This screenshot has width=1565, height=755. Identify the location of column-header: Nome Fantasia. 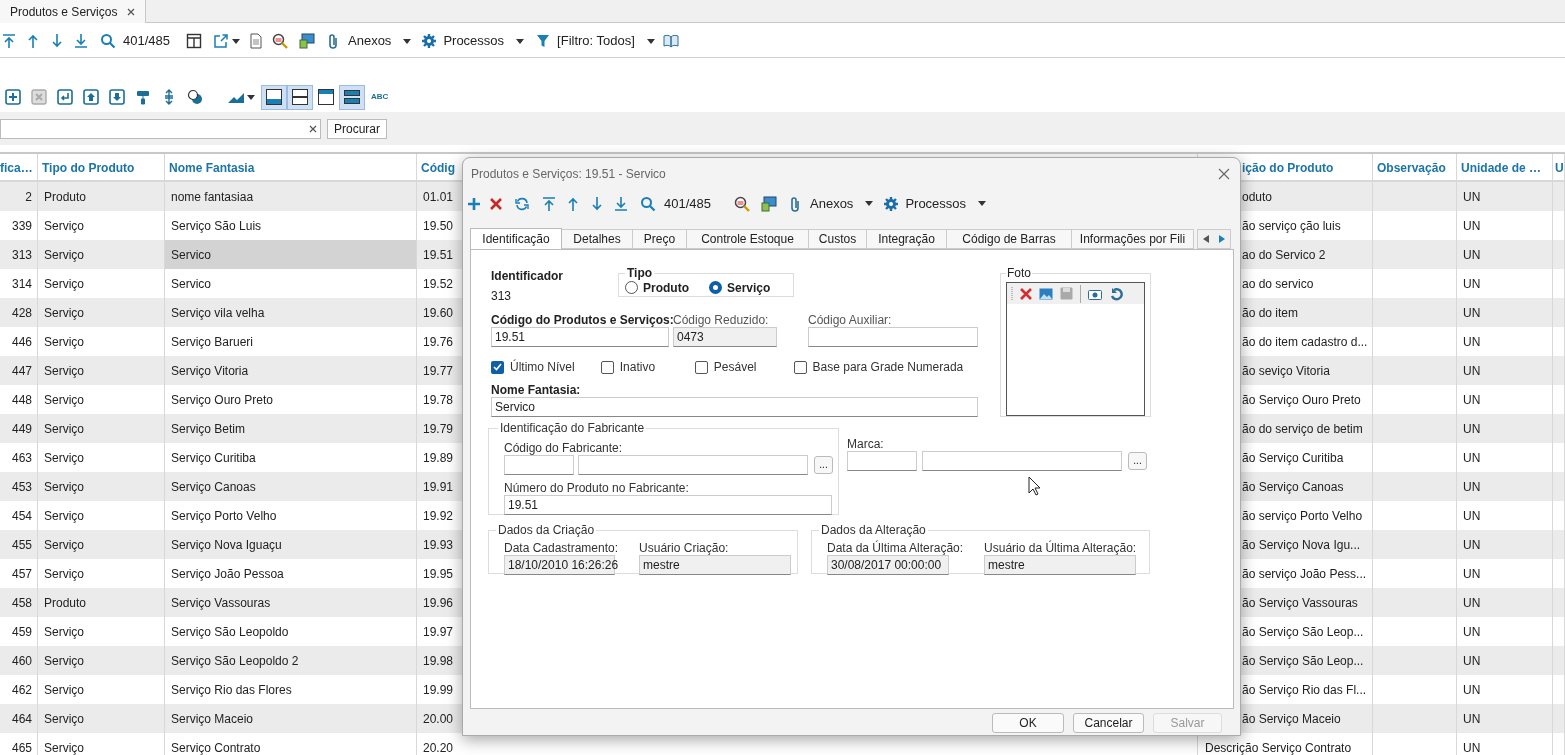
(210, 168).